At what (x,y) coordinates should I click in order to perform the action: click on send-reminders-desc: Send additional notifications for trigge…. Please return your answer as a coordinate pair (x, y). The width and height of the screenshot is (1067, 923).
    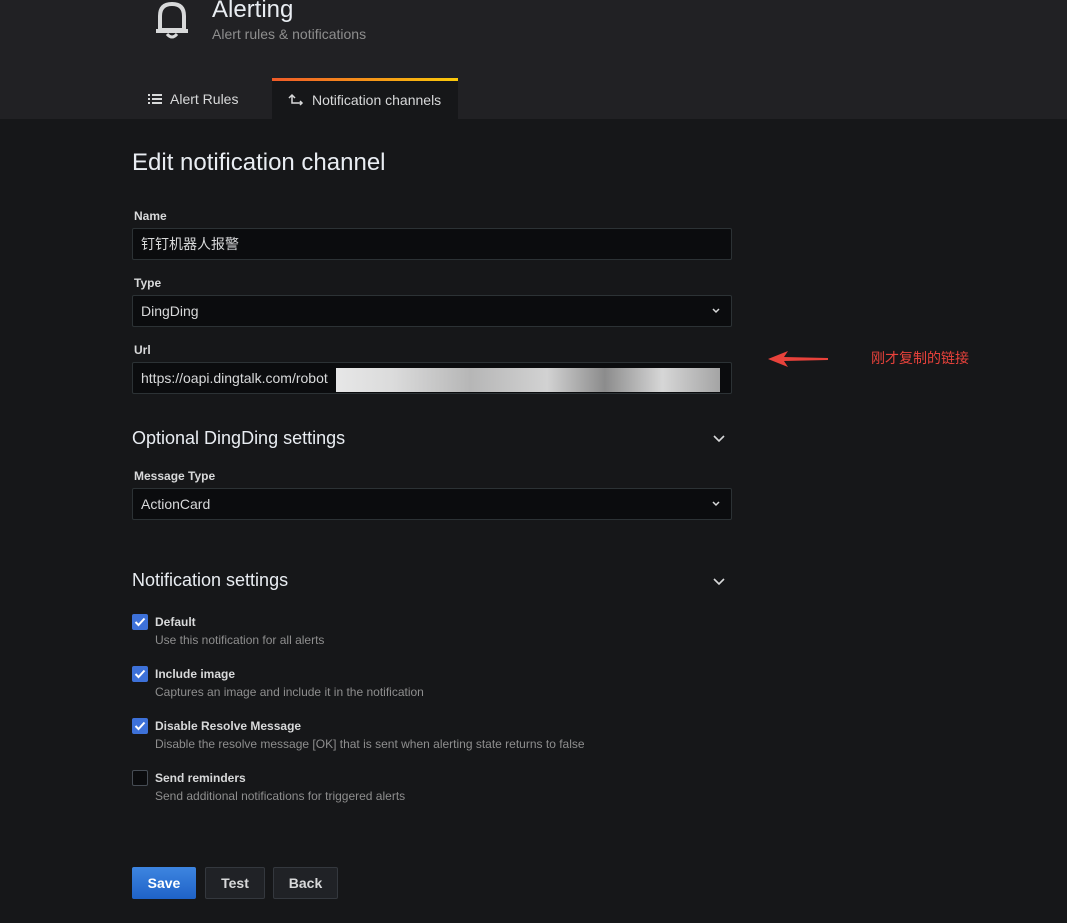
    Looking at the image, I should click on (280, 796).